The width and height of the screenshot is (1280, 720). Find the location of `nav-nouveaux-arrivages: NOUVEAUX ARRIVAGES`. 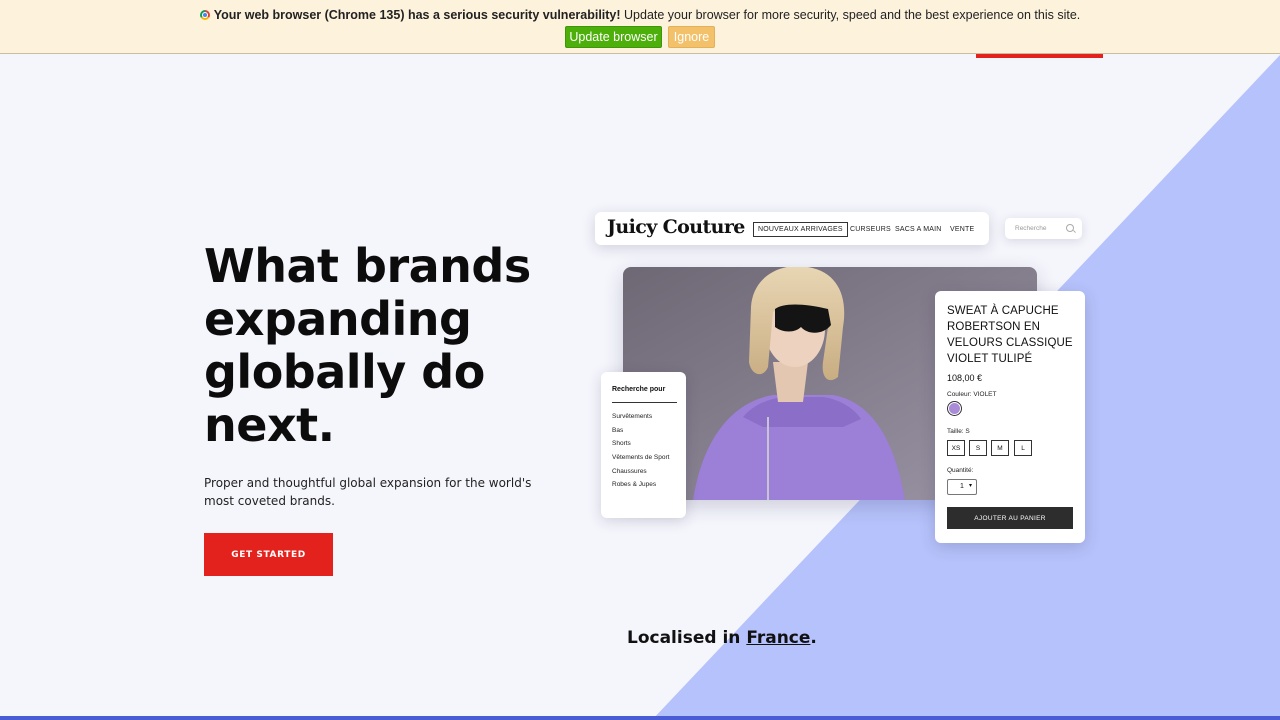

nav-nouveaux-arrivages: NOUVEAUX ARRIVAGES is located at coordinates (800, 229).